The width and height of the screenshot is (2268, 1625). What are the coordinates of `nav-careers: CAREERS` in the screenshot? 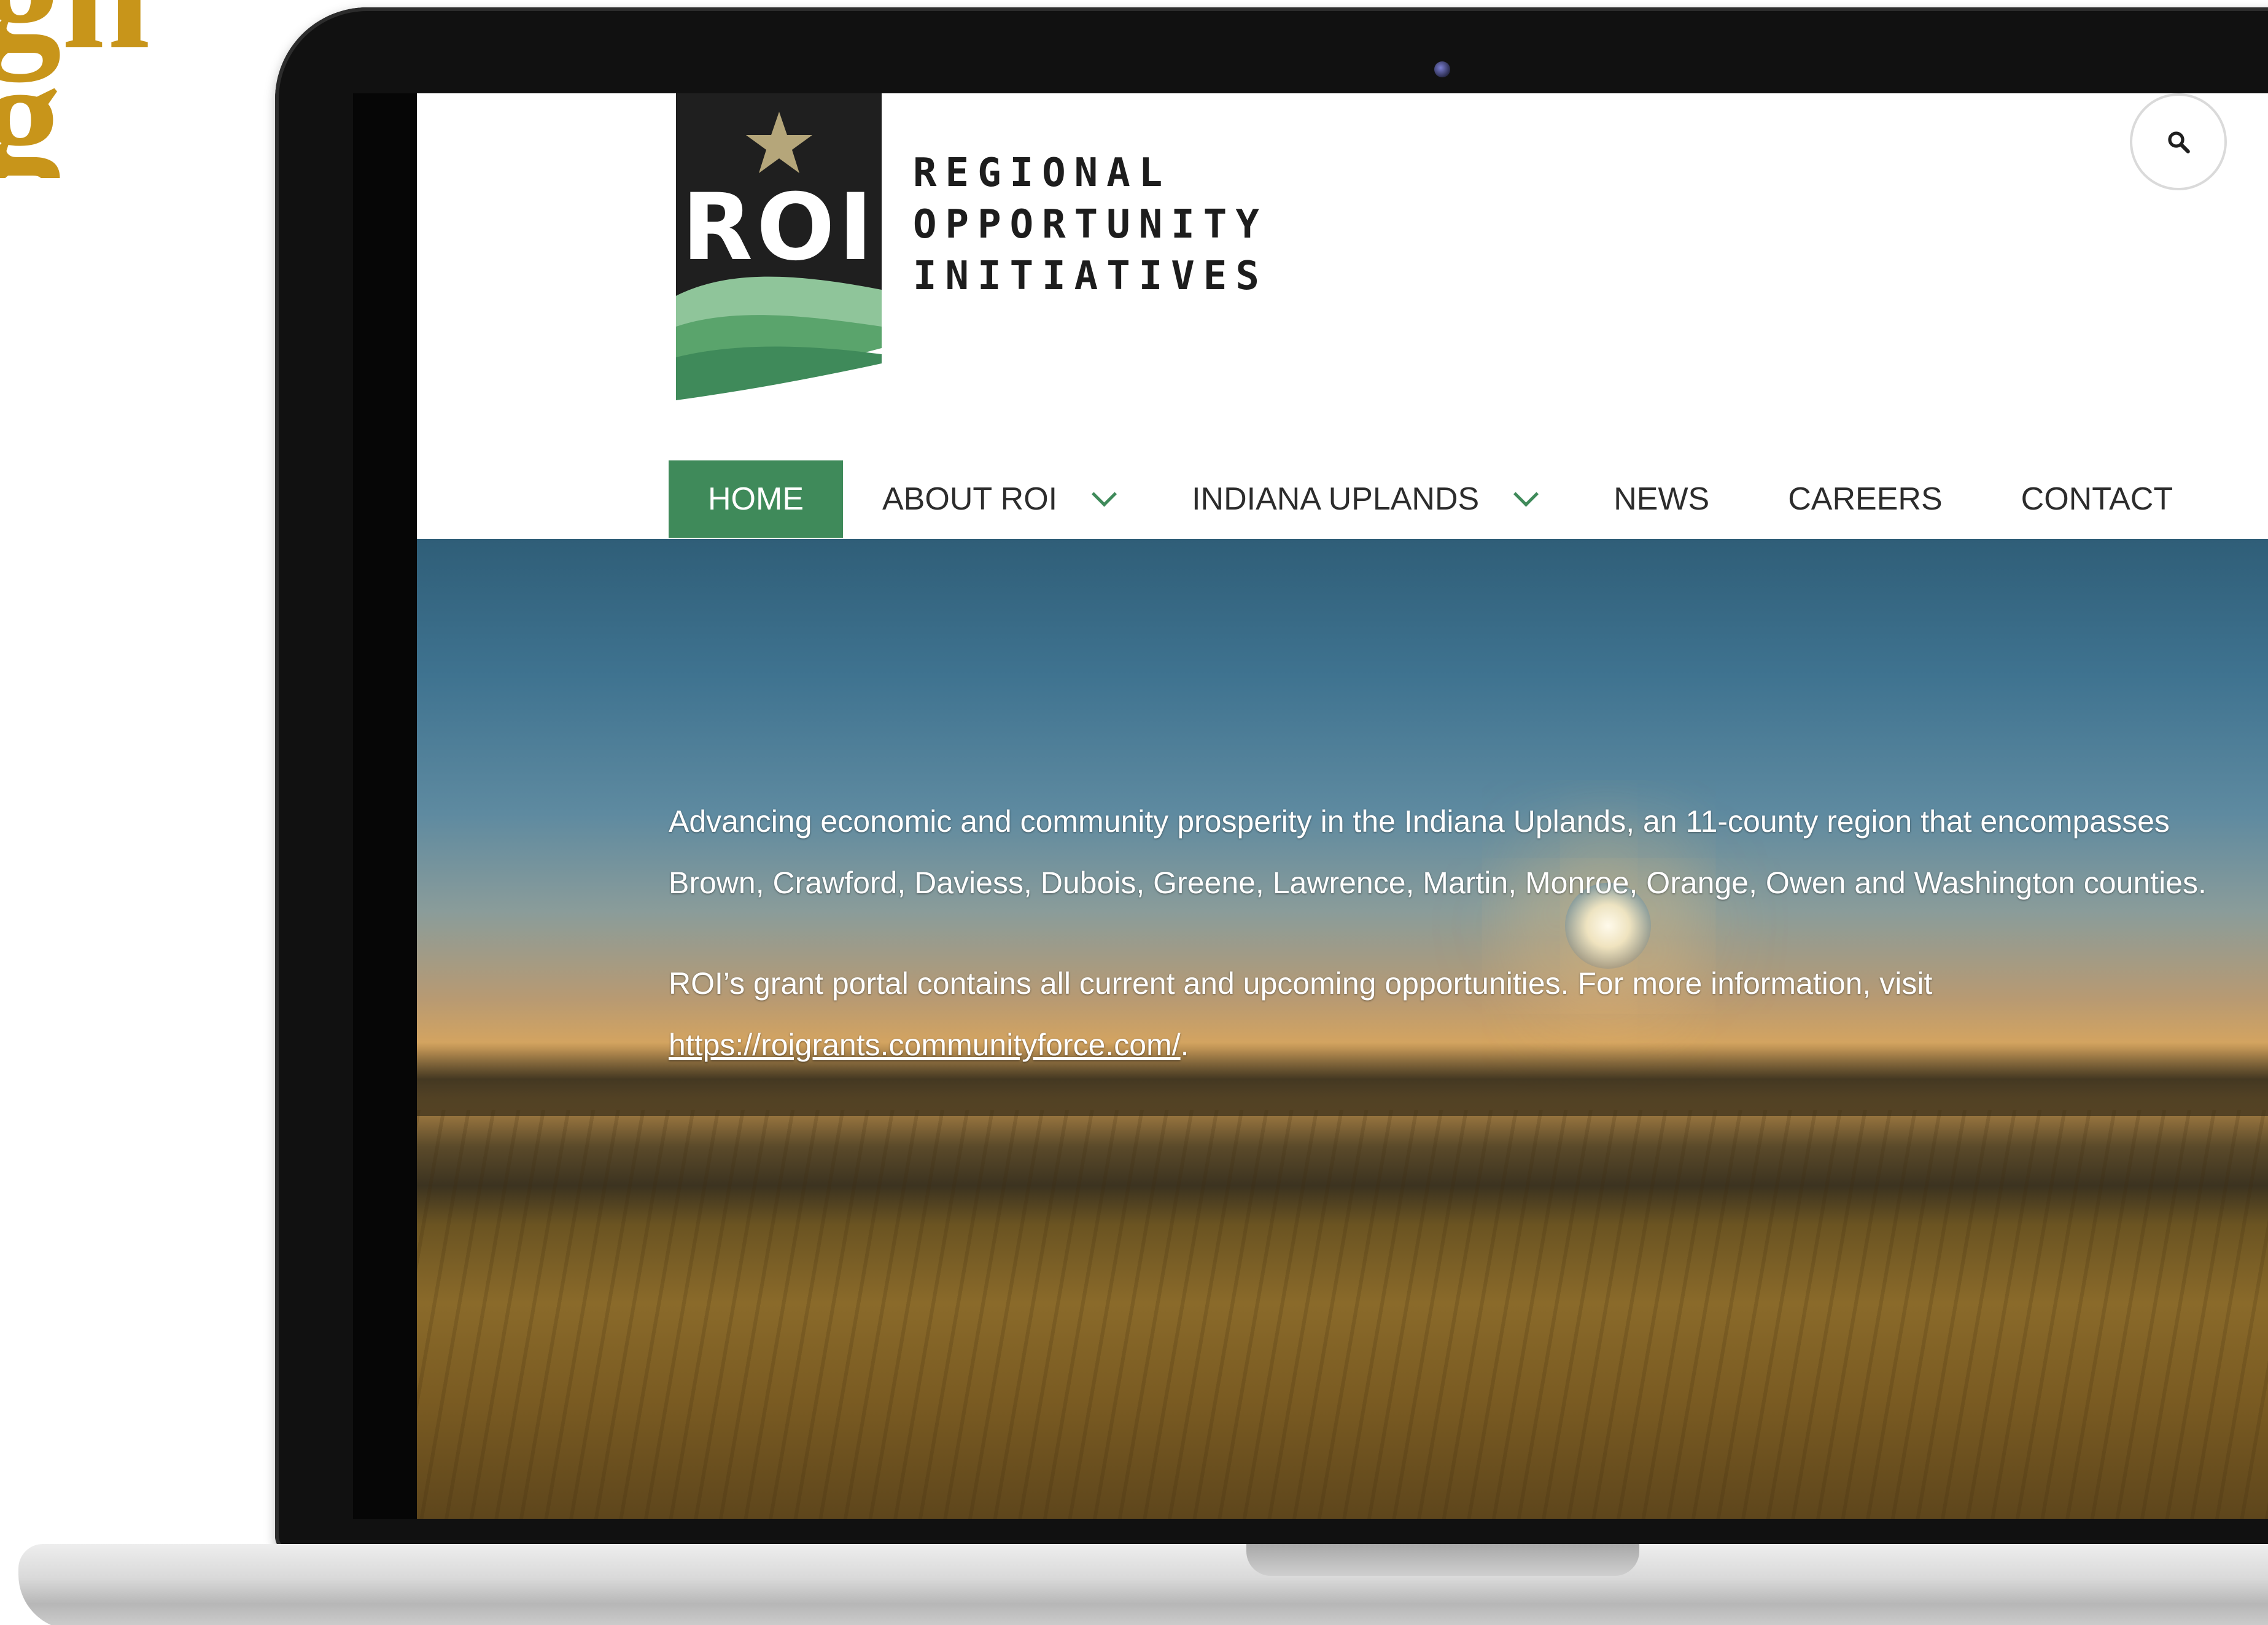 It's located at (1865, 499).